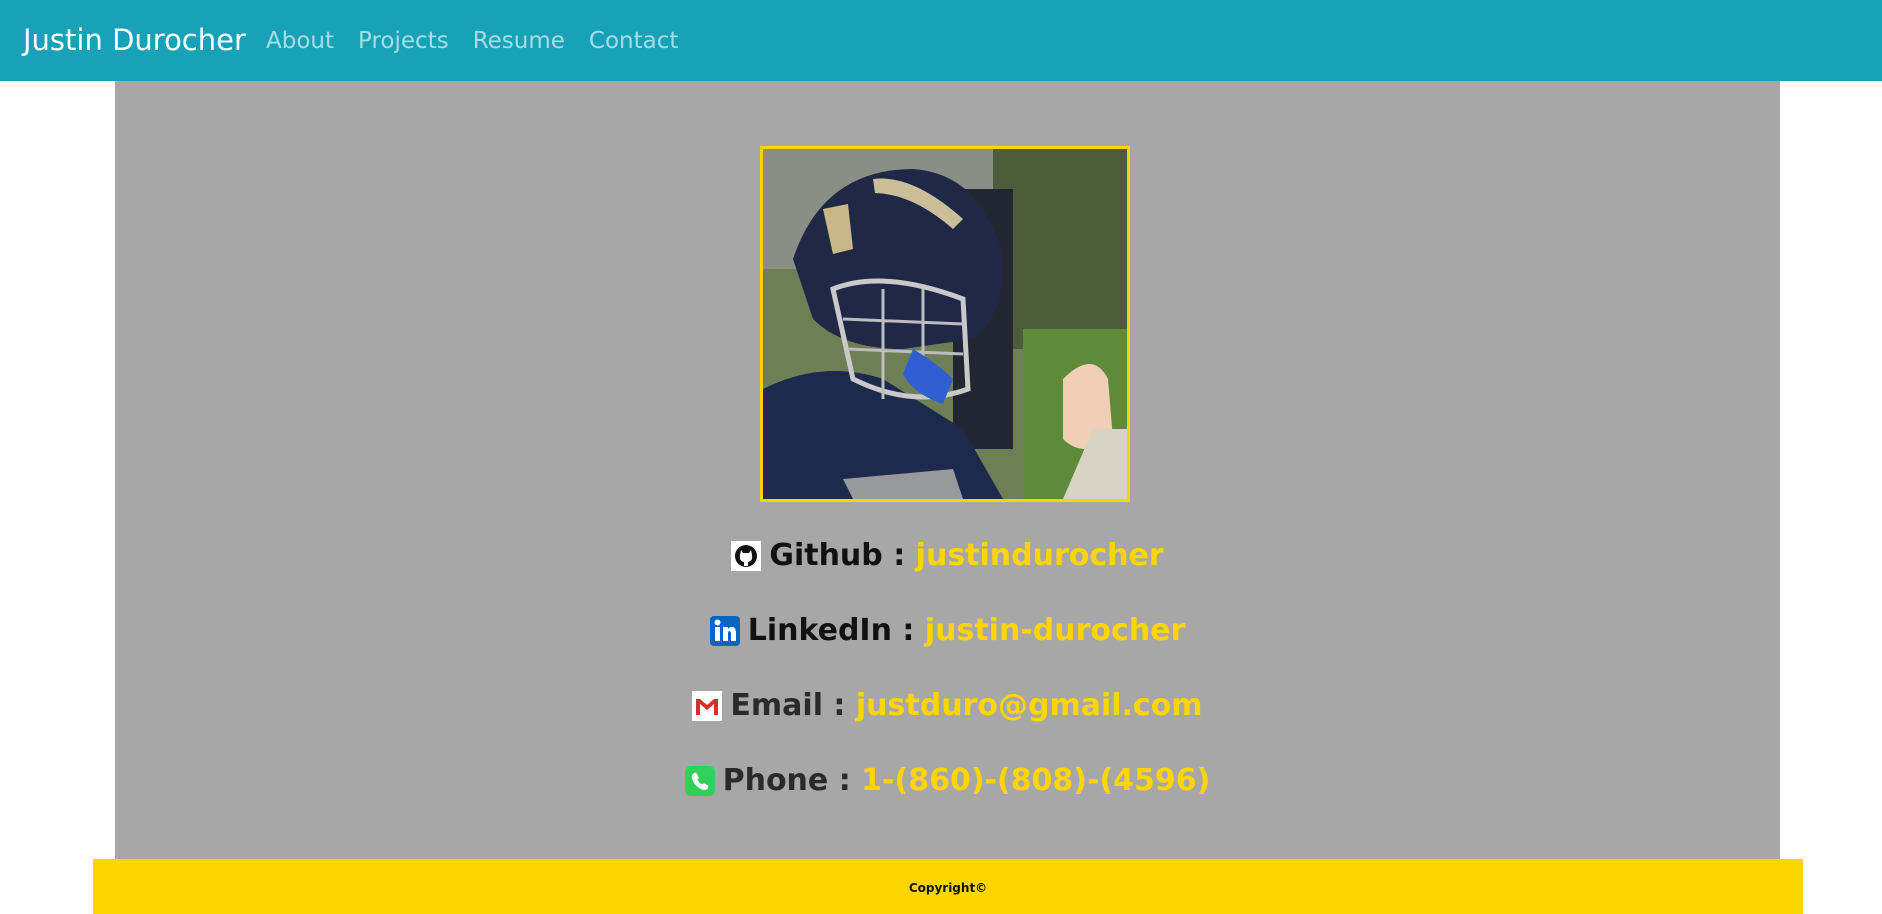  I want to click on nav-link-about: About, so click(300, 41).